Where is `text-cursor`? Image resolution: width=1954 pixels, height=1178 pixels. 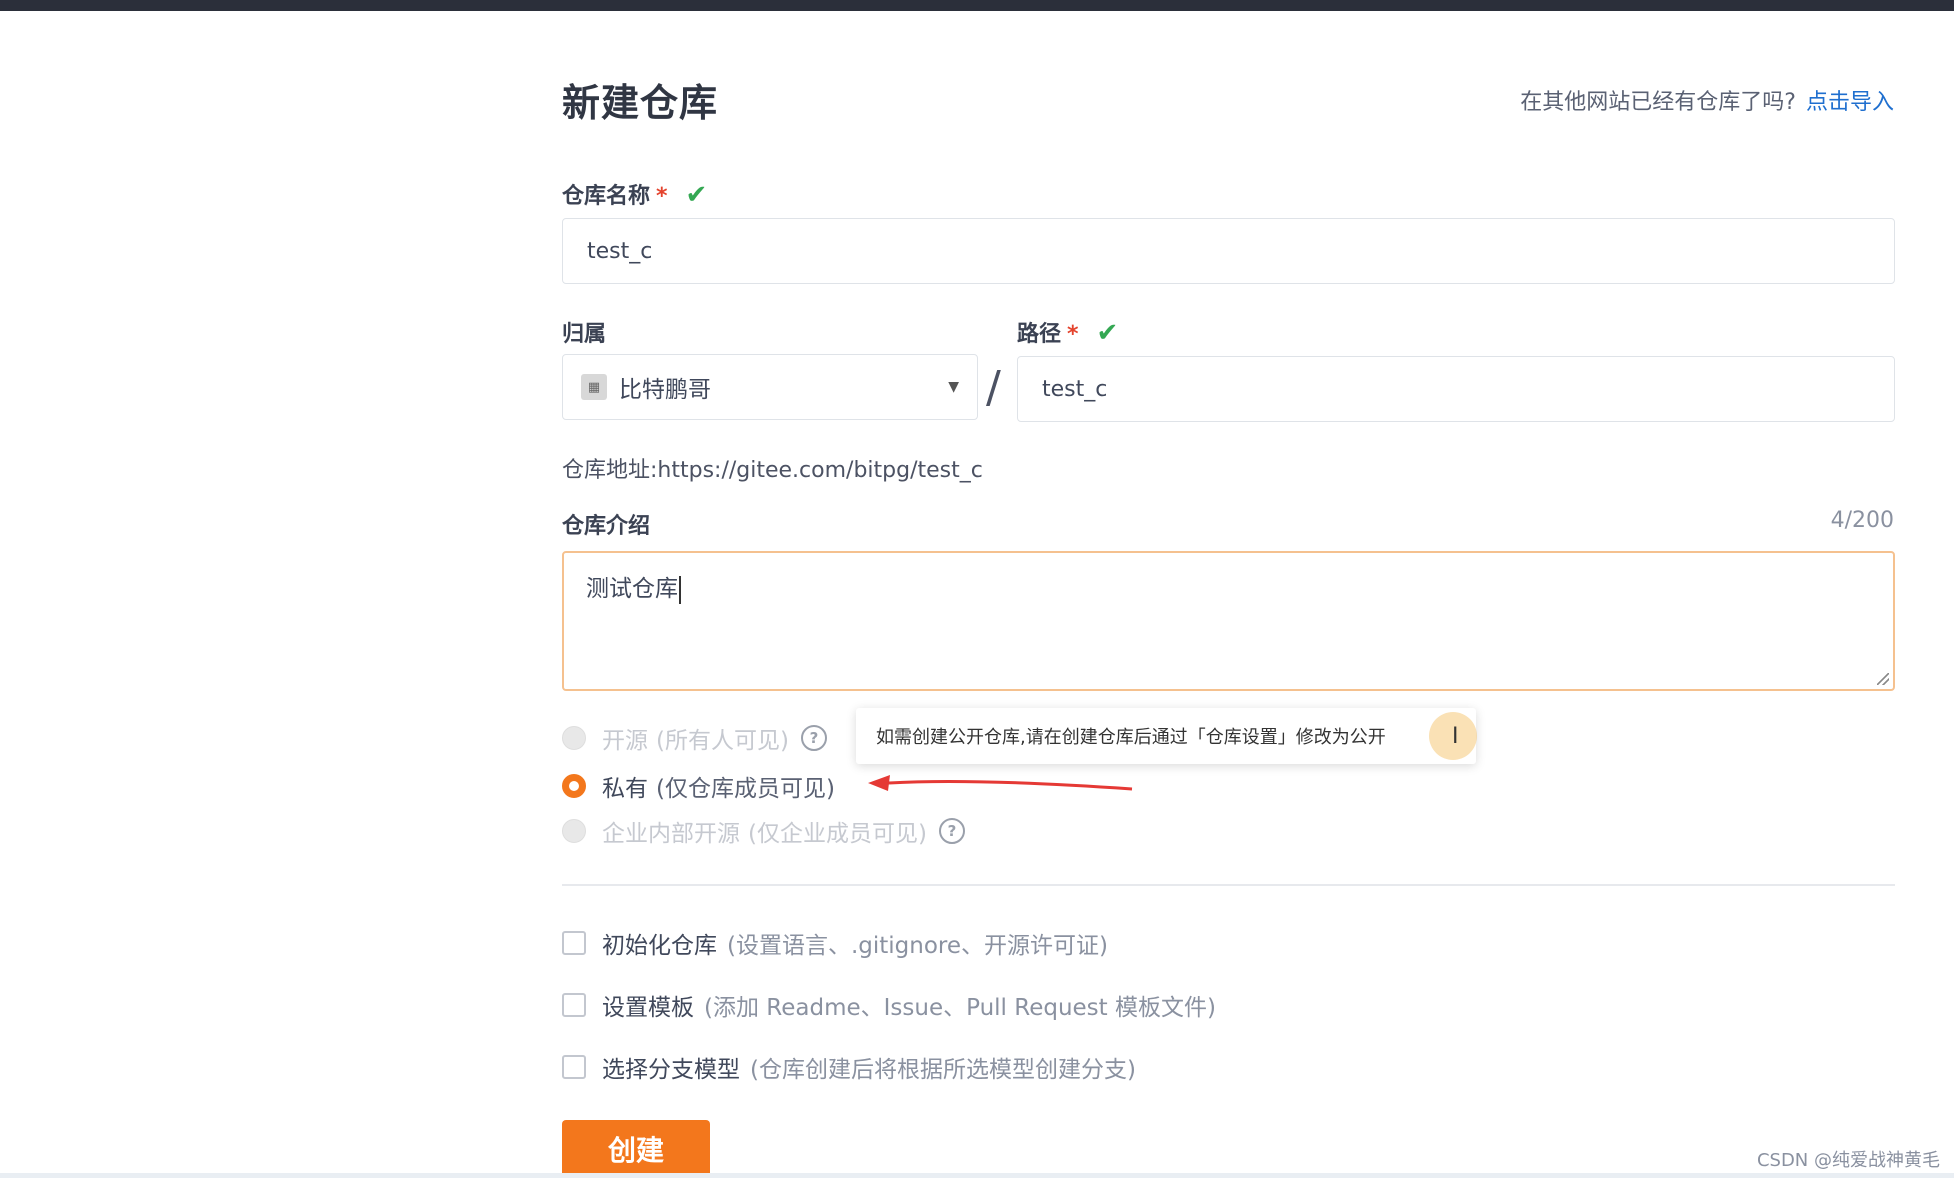 text-cursor is located at coordinates (680, 589).